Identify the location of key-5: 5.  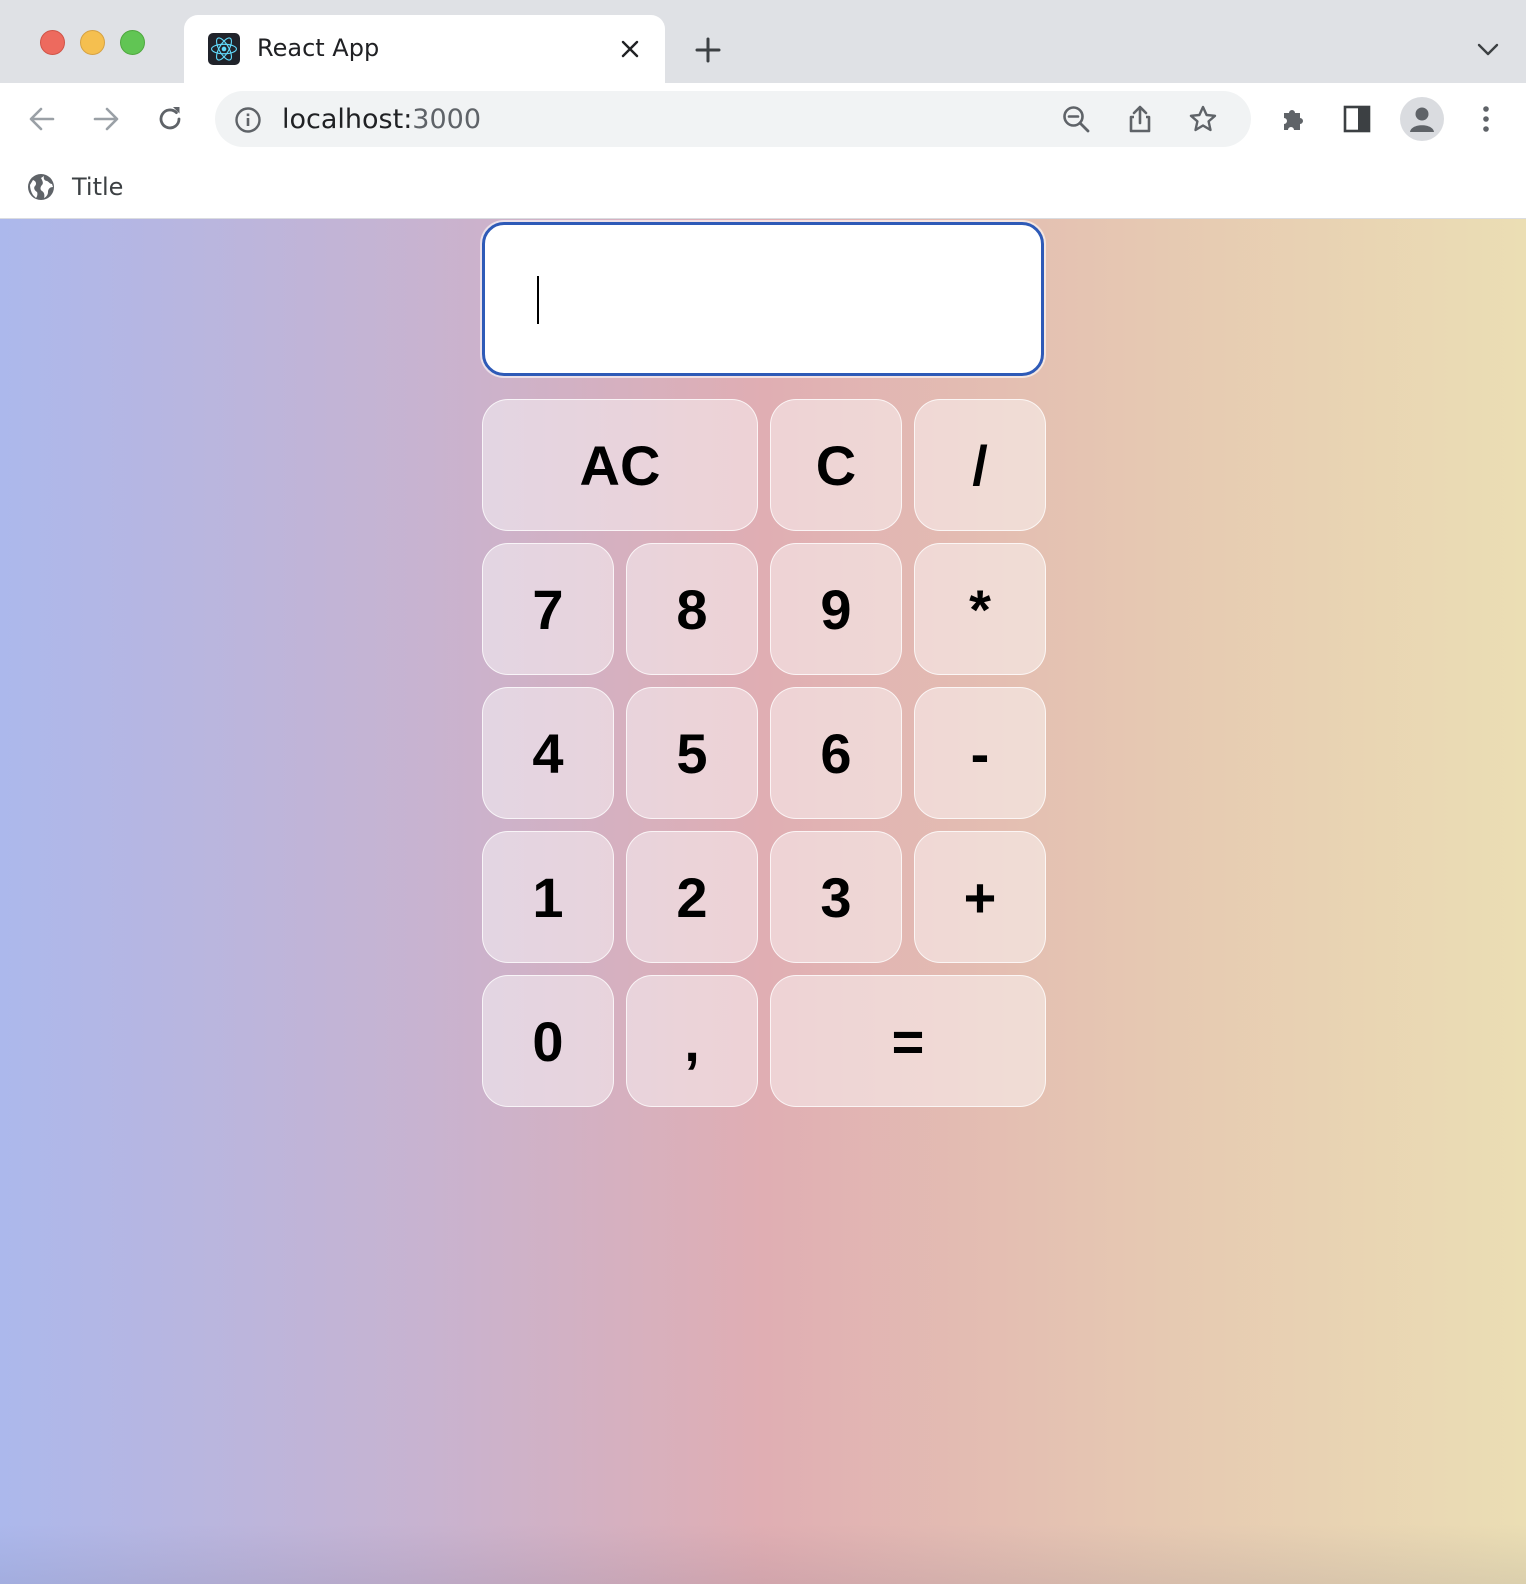
(692, 753).